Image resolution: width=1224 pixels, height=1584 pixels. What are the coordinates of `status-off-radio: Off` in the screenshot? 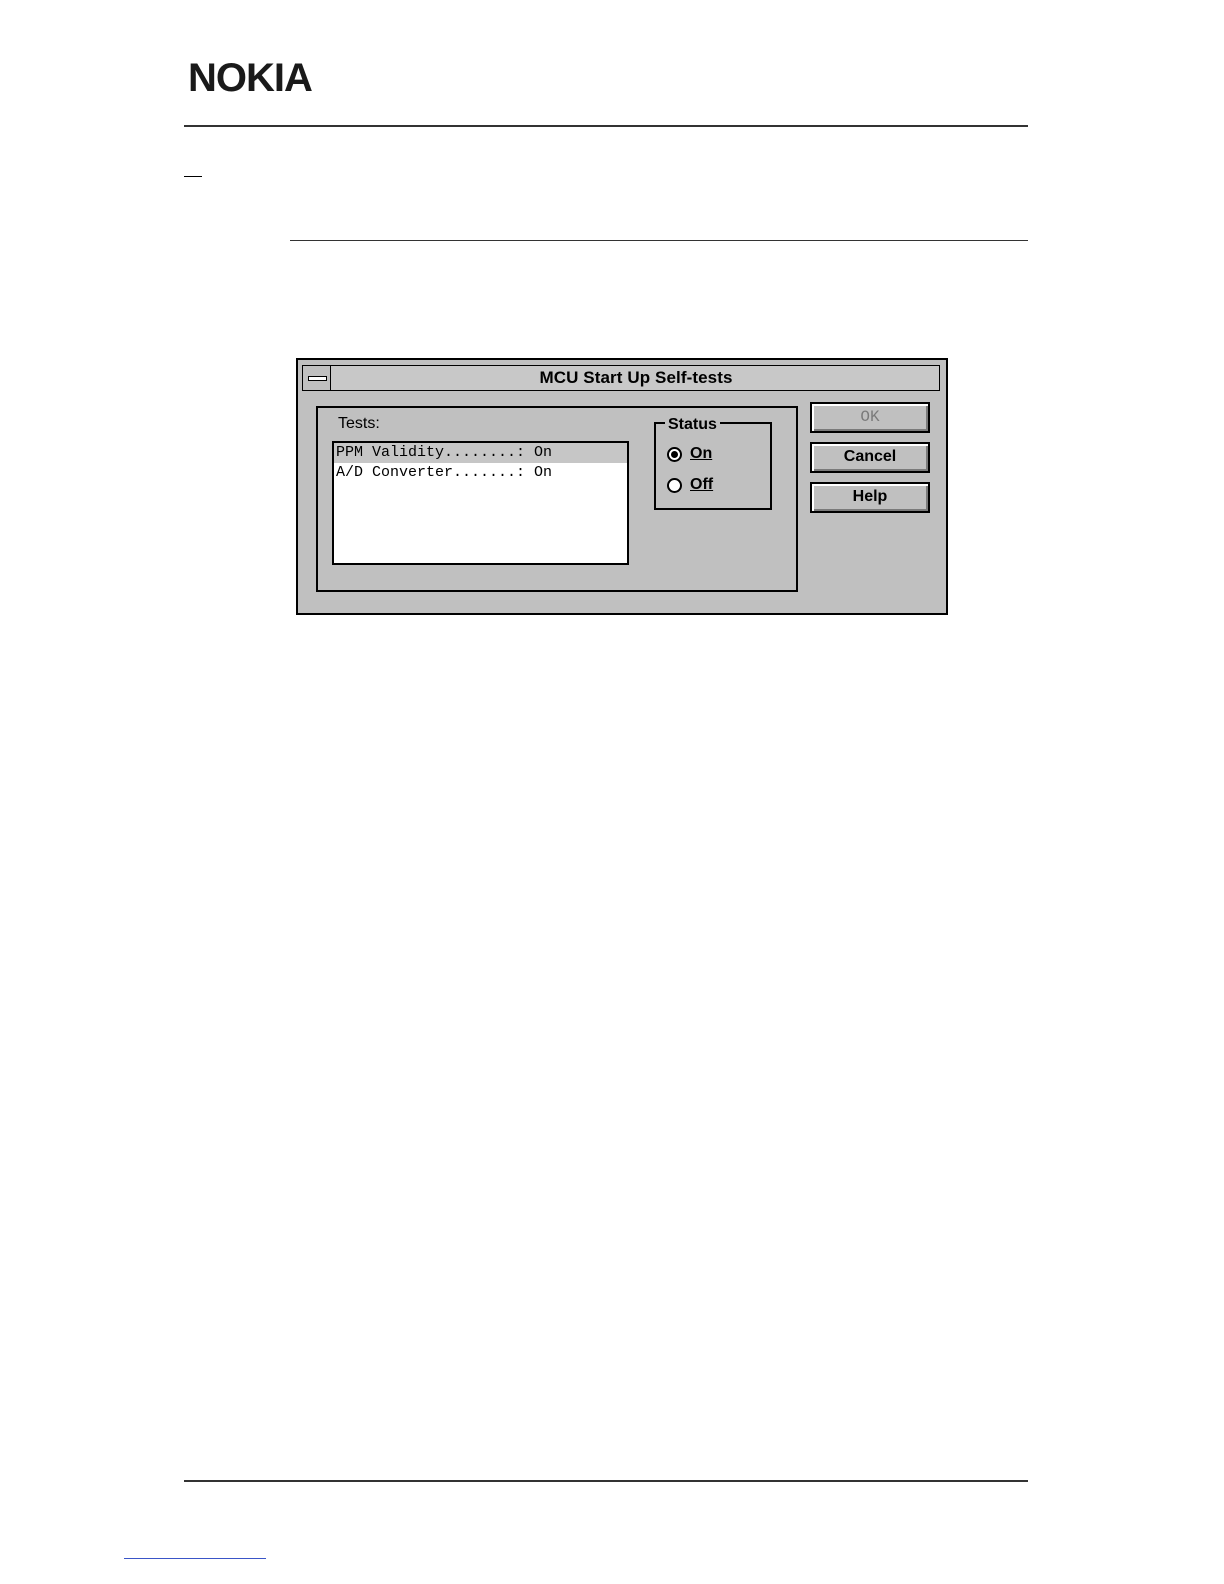 It's located at (690, 485).